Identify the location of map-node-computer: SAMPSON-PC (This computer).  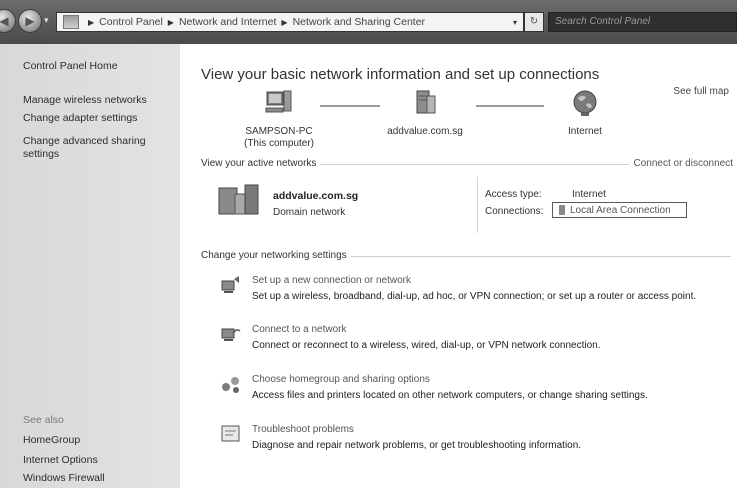
(279, 119).